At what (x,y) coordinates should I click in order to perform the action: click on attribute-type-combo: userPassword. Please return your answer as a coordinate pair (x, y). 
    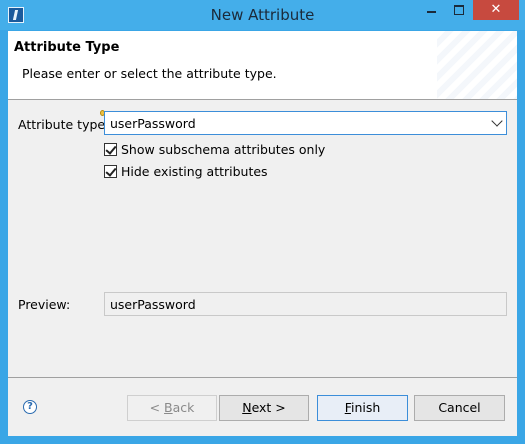
    Looking at the image, I should click on (305, 123).